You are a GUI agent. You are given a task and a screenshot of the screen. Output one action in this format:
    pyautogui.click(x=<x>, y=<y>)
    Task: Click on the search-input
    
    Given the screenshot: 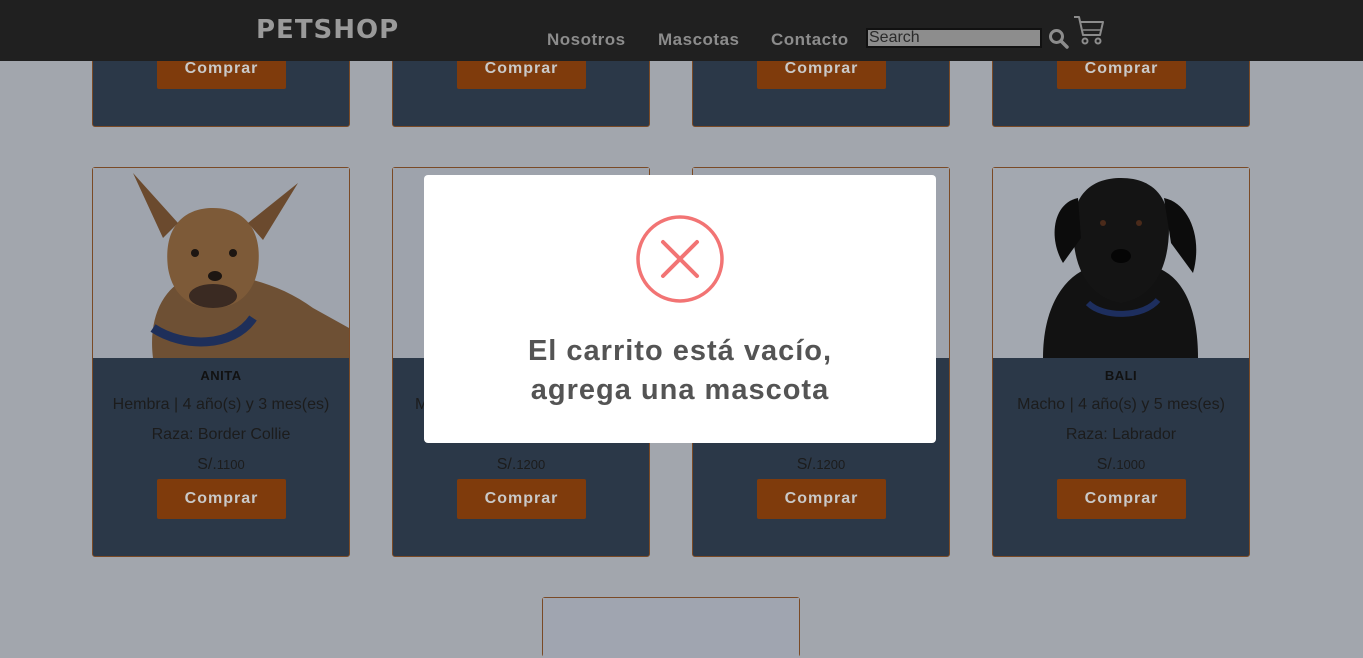 What is the action you would take?
    pyautogui.click(x=954, y=38)
    